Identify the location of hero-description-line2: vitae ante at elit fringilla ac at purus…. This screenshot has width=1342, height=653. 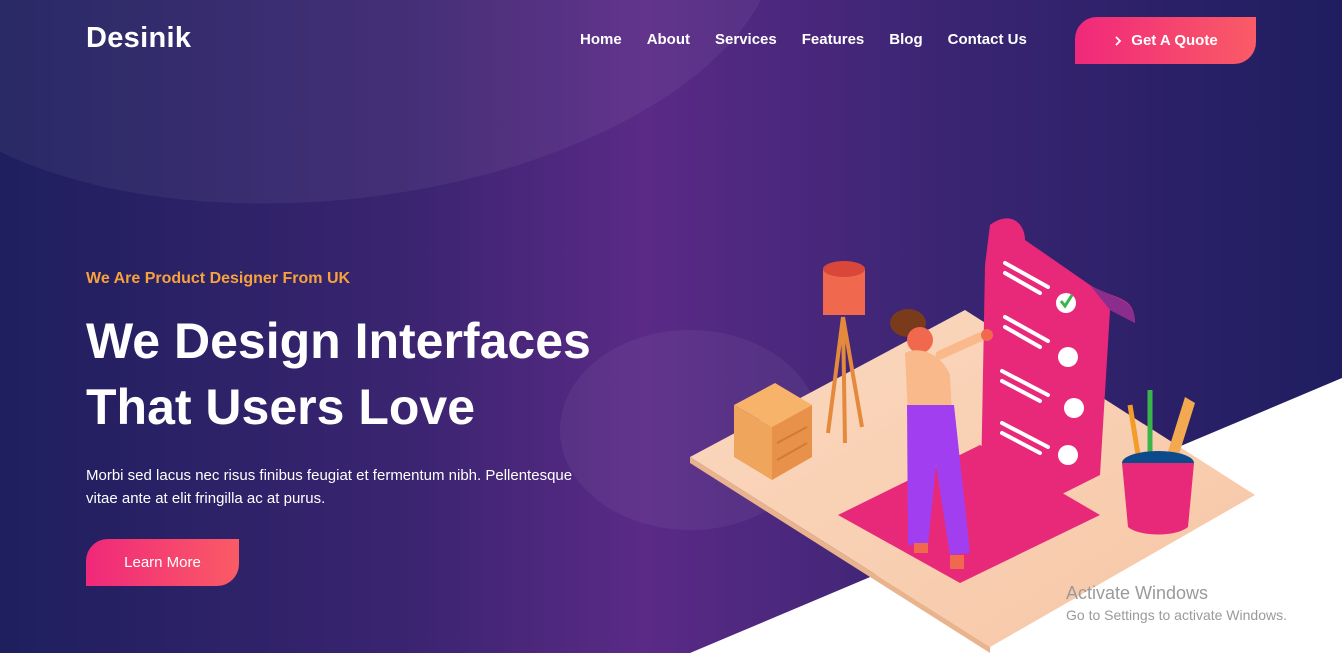
(206, 498).